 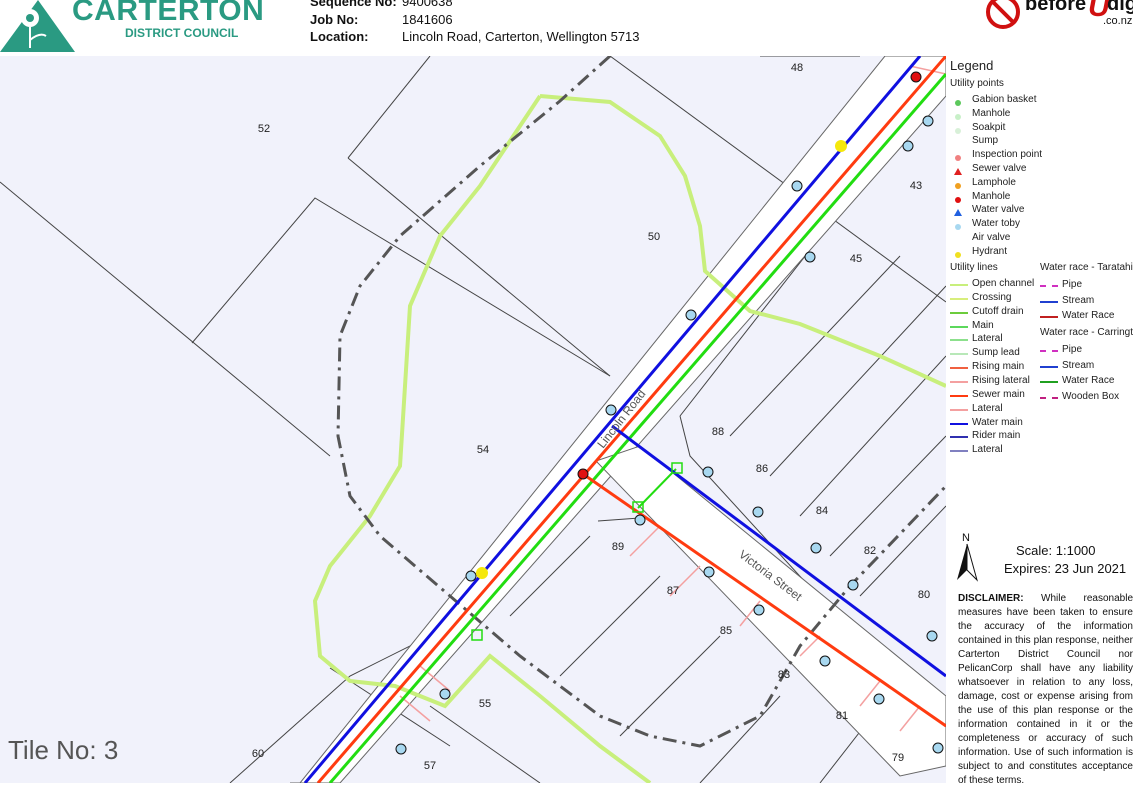 What do you see at coordinates (339, 36) in the screenshot?
I see `location-label: Location:` at bounding box center [339, 36].